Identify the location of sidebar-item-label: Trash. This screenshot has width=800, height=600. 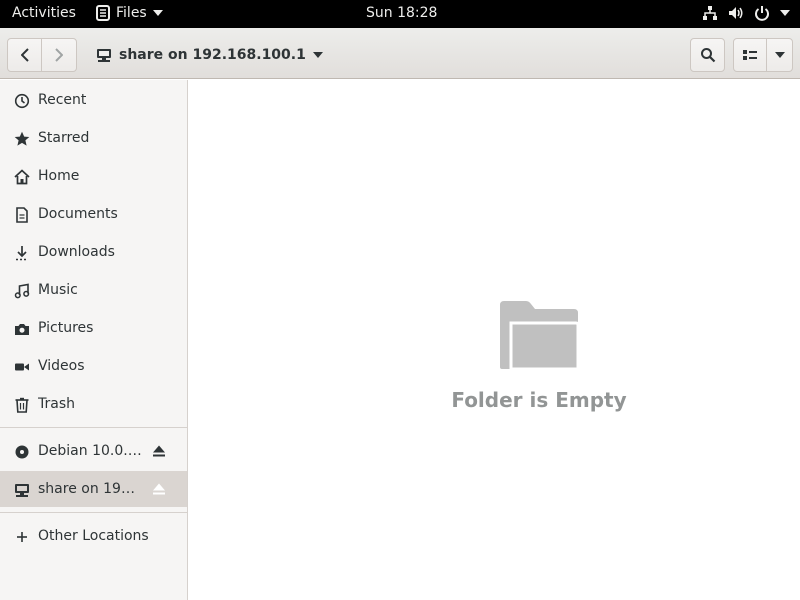
(56, 404).